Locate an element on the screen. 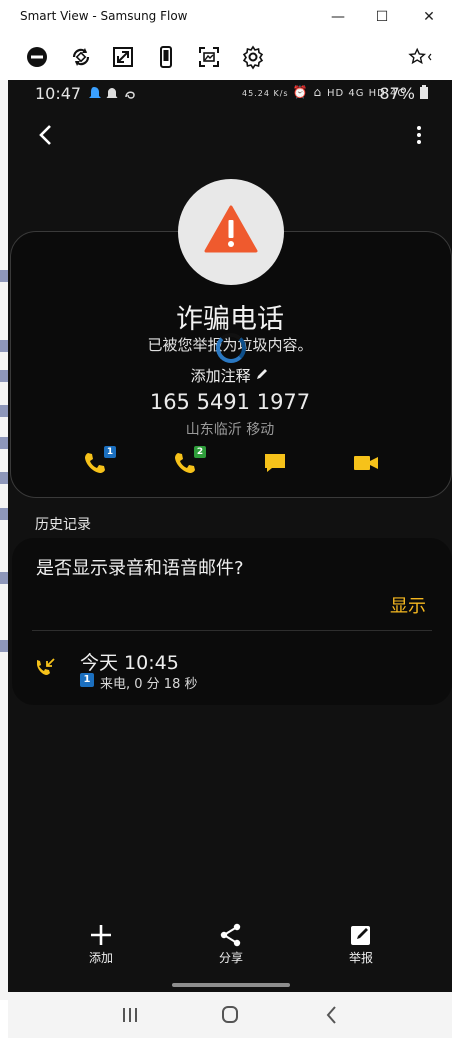 The width and height of the screenshot is (460, 1047). share-button: 分享 is located at coordinates (231, 948).